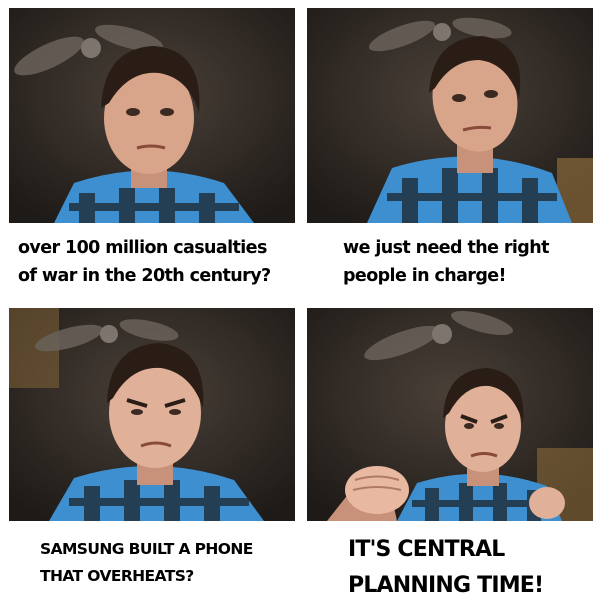  I want to click on caption-panel-3: SAMSUNG BUILT A PHONE THAT OVERHEATS?, so click(146, 562).